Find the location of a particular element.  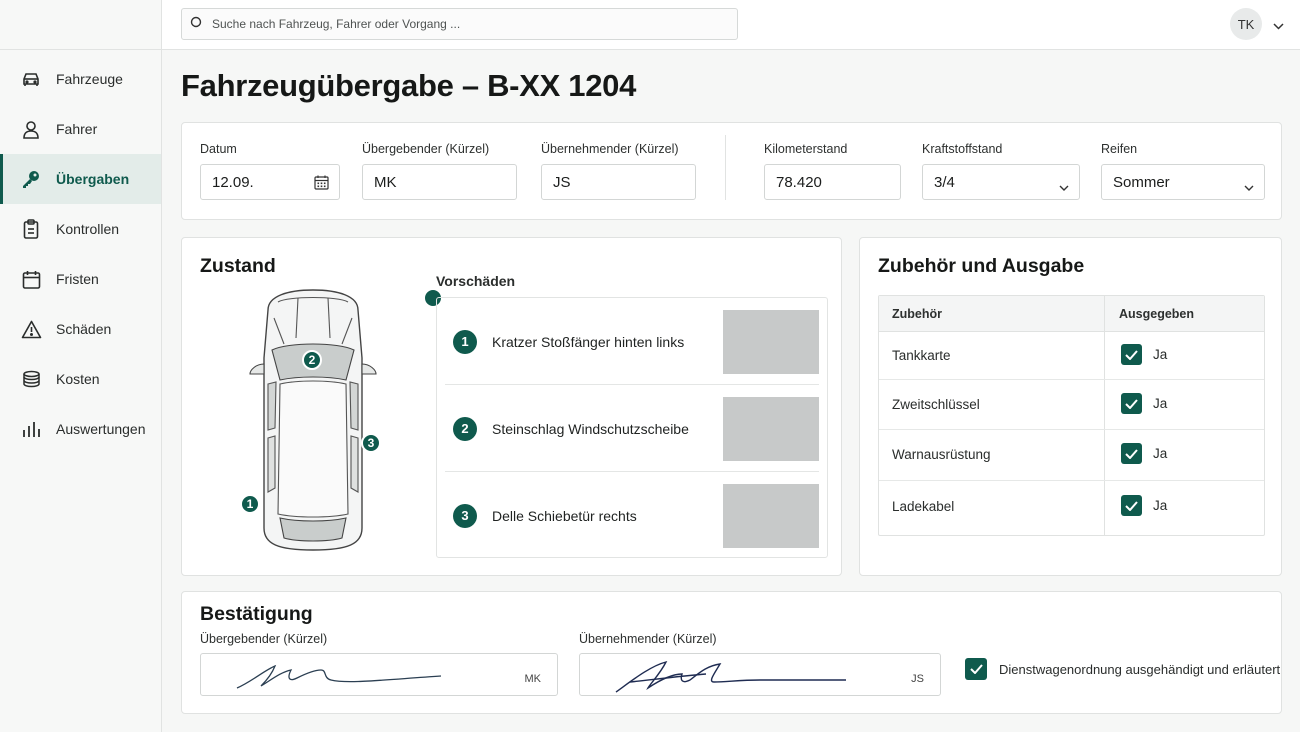

van-topview-icon is located at coordinates (313, 420).